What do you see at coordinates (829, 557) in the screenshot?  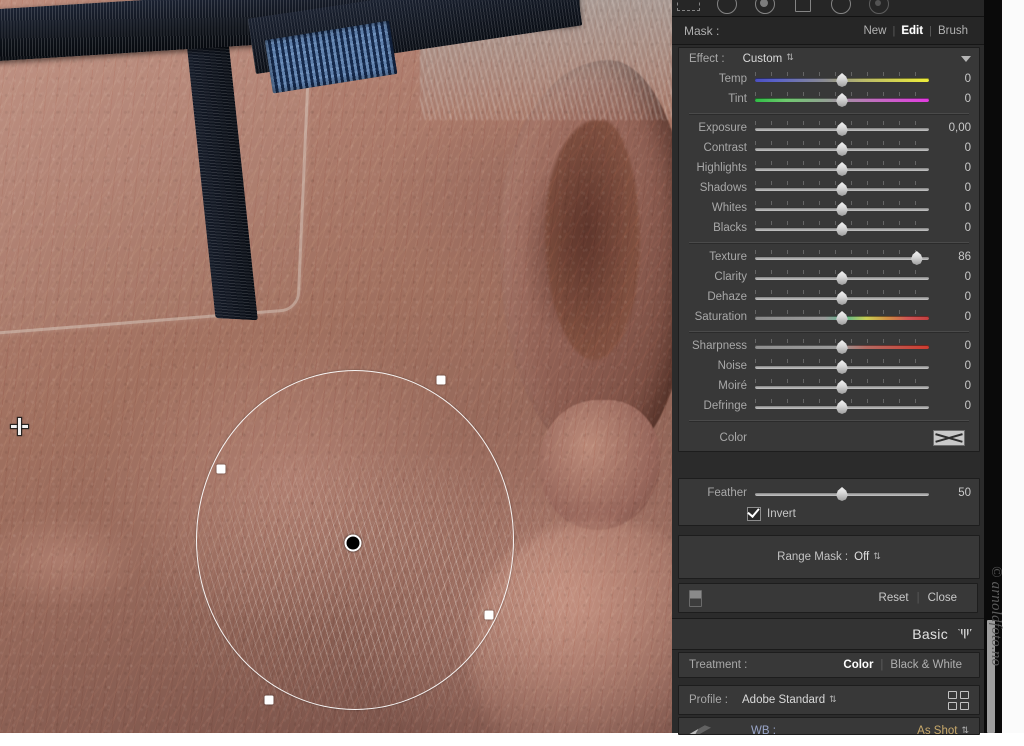 I see `range-mask-row: Range Mask : Off ⇅` at bounding box center [829, 557].